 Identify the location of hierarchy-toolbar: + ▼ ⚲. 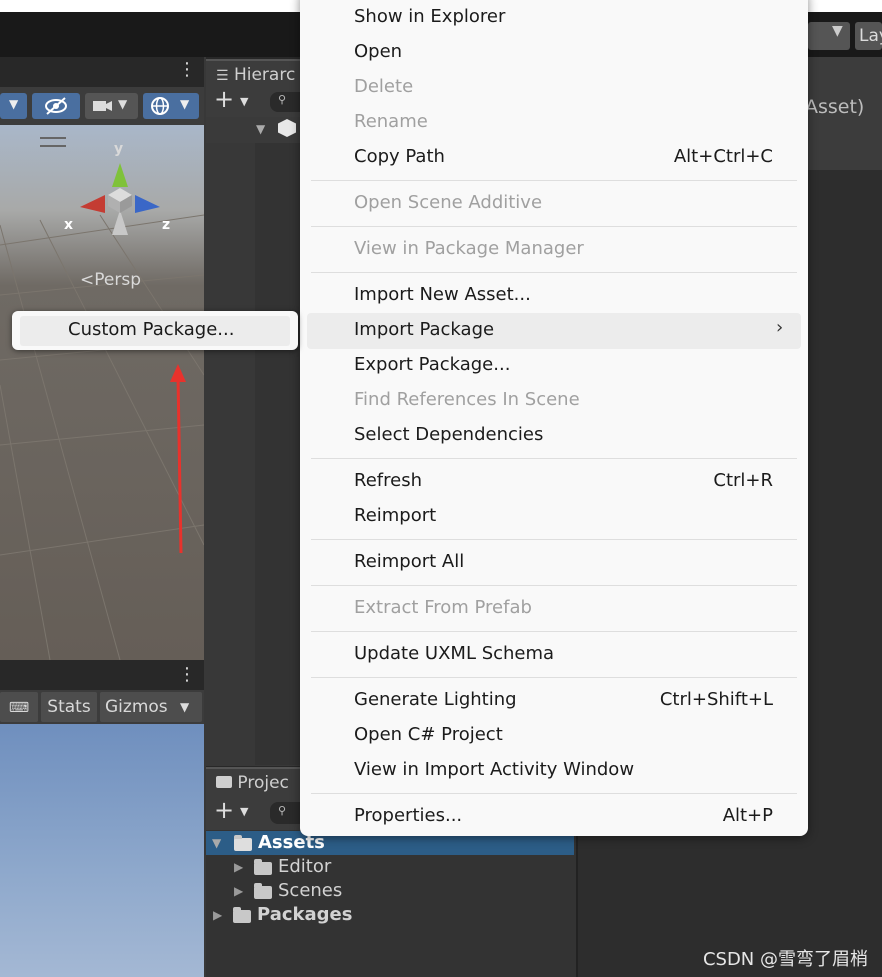
(253, 101).